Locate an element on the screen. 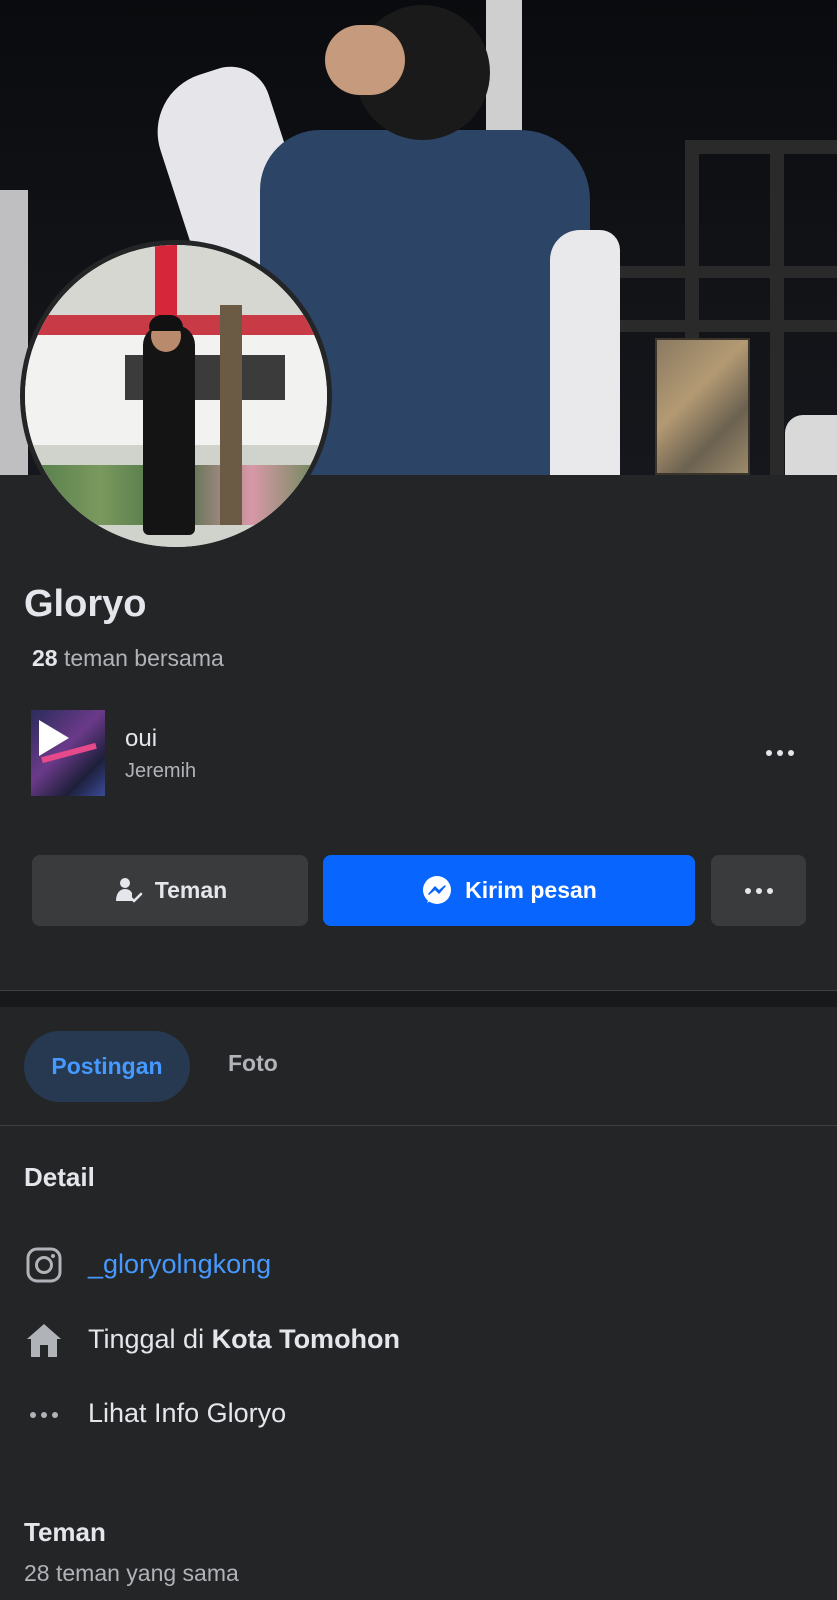  music-title: oui is located at coordinates (141, 739).